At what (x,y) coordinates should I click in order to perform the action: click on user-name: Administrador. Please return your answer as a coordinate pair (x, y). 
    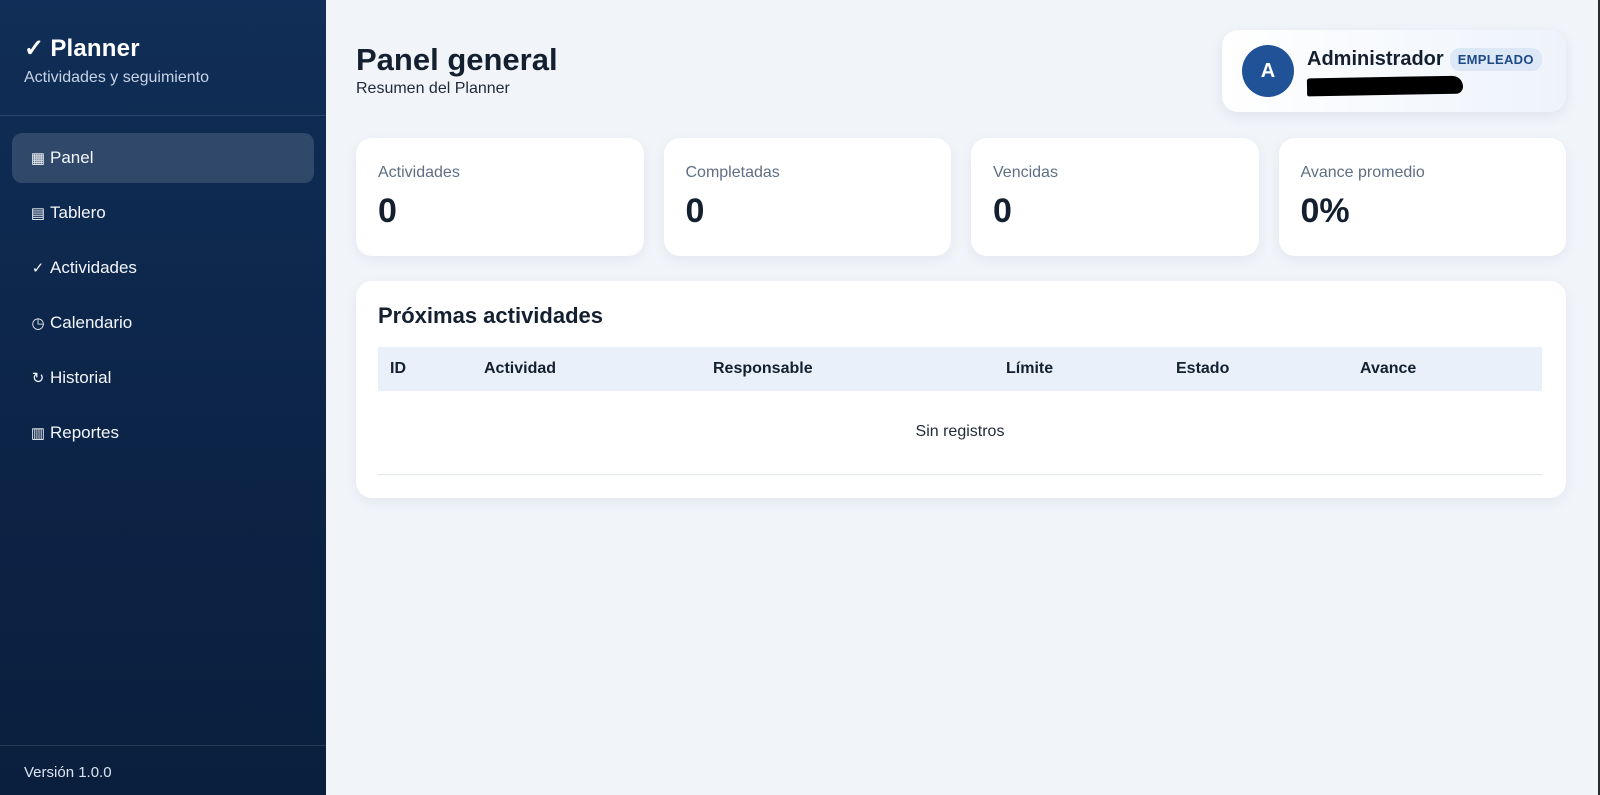
    Looking at the image, I should click on (1375, 58).